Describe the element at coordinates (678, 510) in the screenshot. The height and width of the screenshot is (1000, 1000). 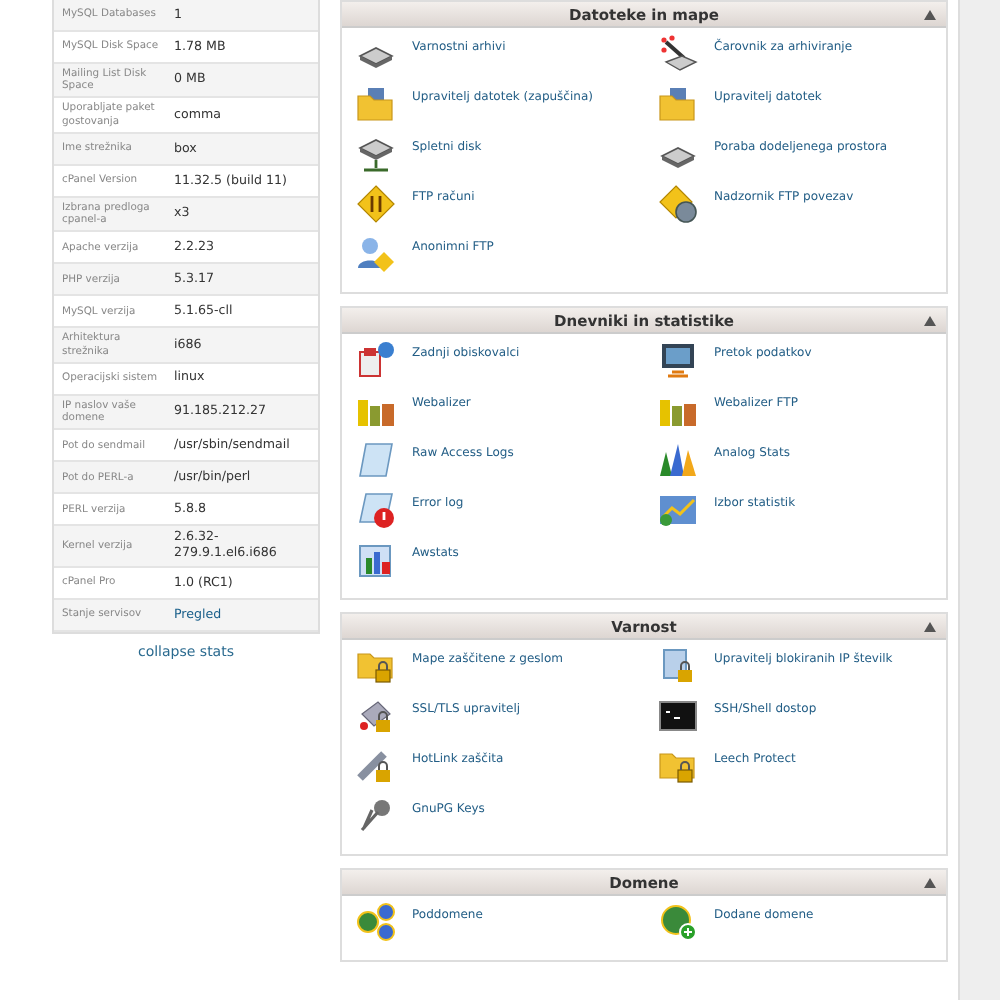
I see `statistics-icon` at that location.